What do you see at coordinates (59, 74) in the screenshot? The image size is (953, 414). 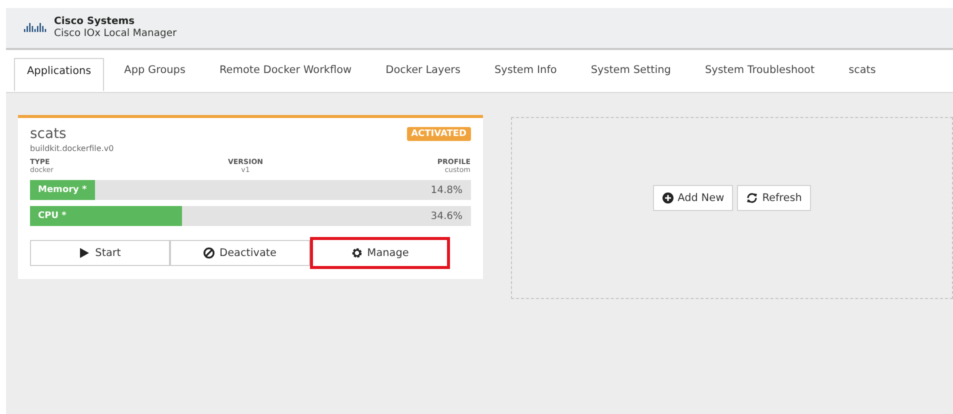 I see `tab: Applications` at bounding box center [59, 74].